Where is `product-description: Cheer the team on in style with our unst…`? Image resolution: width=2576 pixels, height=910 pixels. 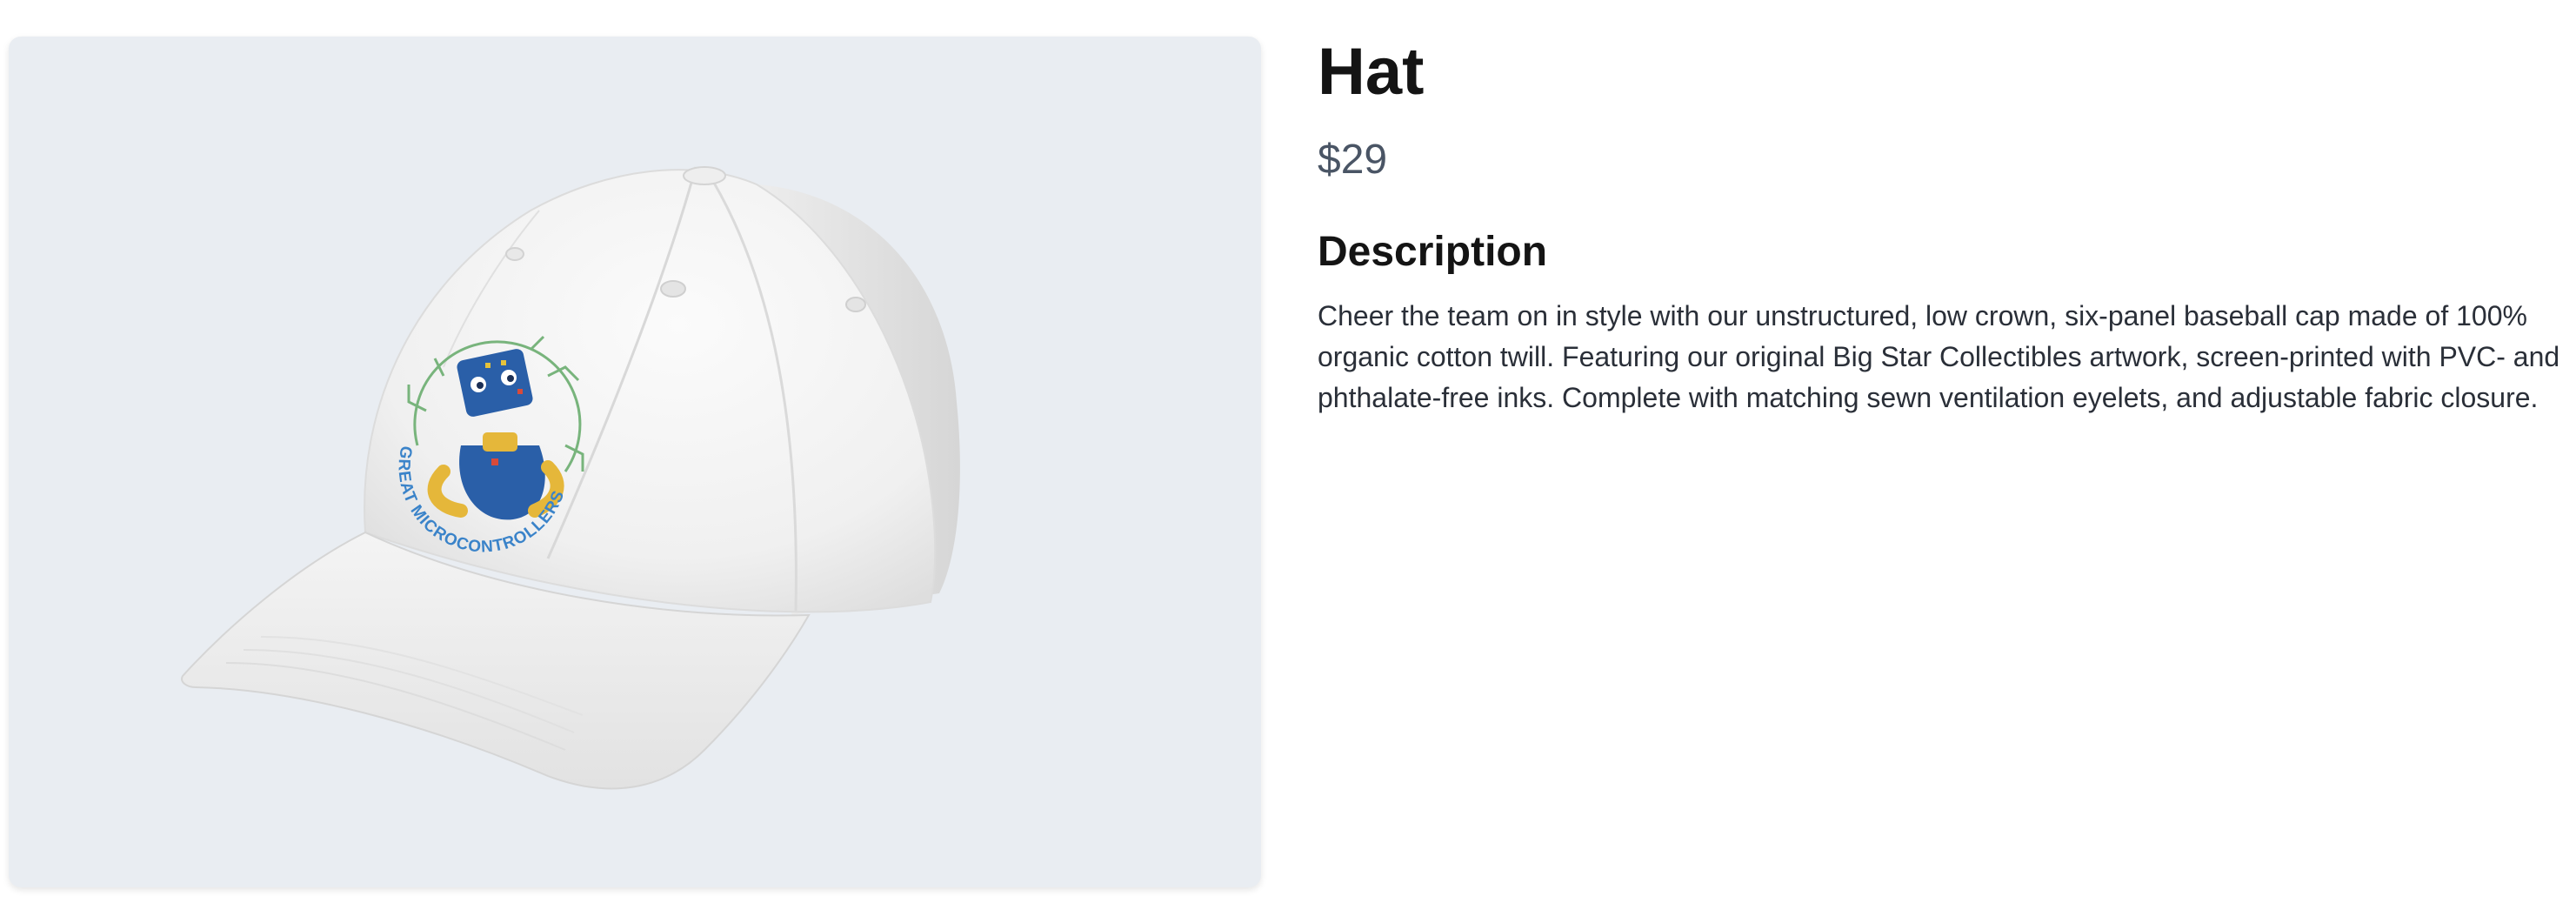
product-description: Cheer the team on in style with our unst… is located at coordinates (1939, 356).